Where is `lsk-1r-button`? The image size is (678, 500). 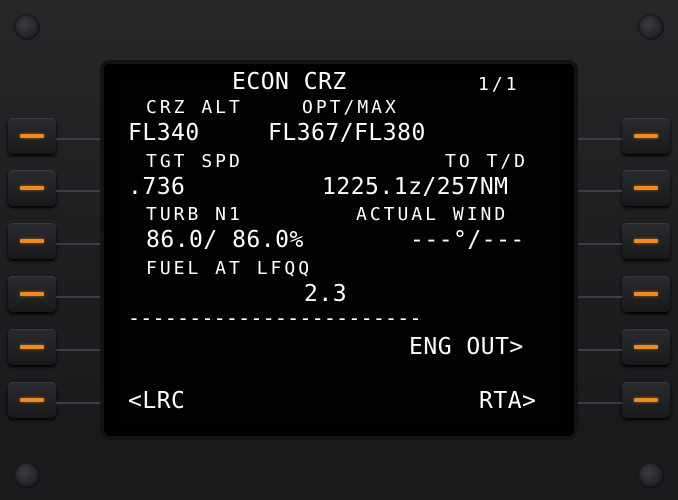 lsk-1r-button is located at coordinates (646, 136).